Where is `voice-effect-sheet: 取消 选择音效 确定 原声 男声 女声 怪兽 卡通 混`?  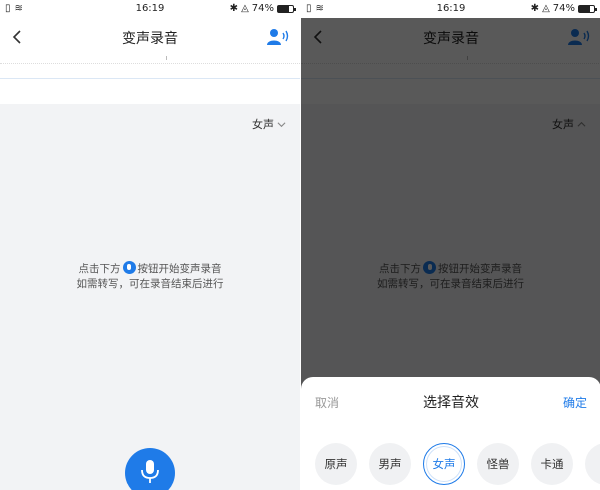
voice-effect-sheet: 取消 选择音效 确定 原声 男声 女声 怪兽 卡通 混 is located at coordinates (450, 433).